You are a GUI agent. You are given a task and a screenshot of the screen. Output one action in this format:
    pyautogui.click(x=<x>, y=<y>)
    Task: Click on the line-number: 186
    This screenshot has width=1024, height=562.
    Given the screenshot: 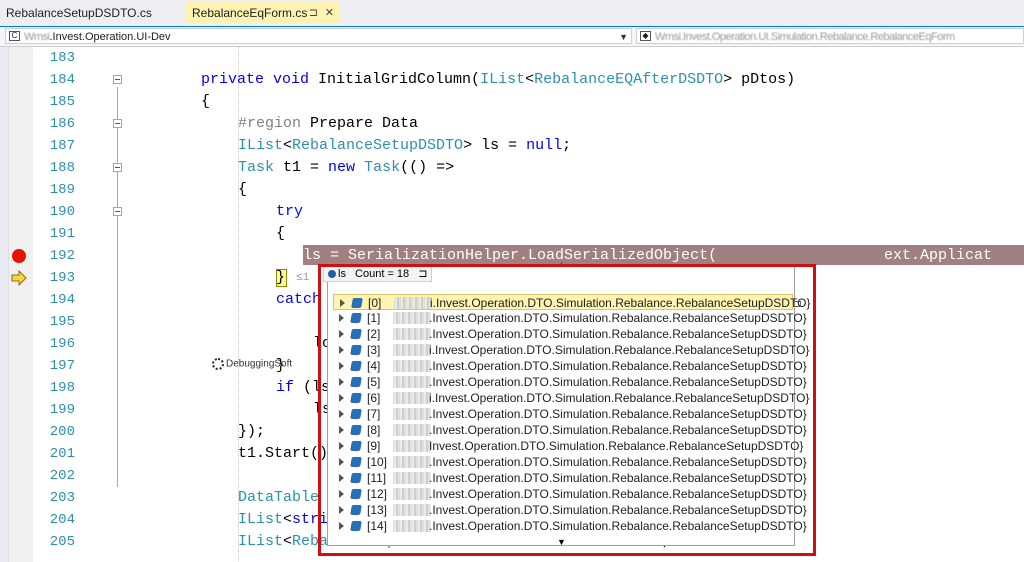 What is the action you would take?
    pyautogui.click(x=62, y=124)
    